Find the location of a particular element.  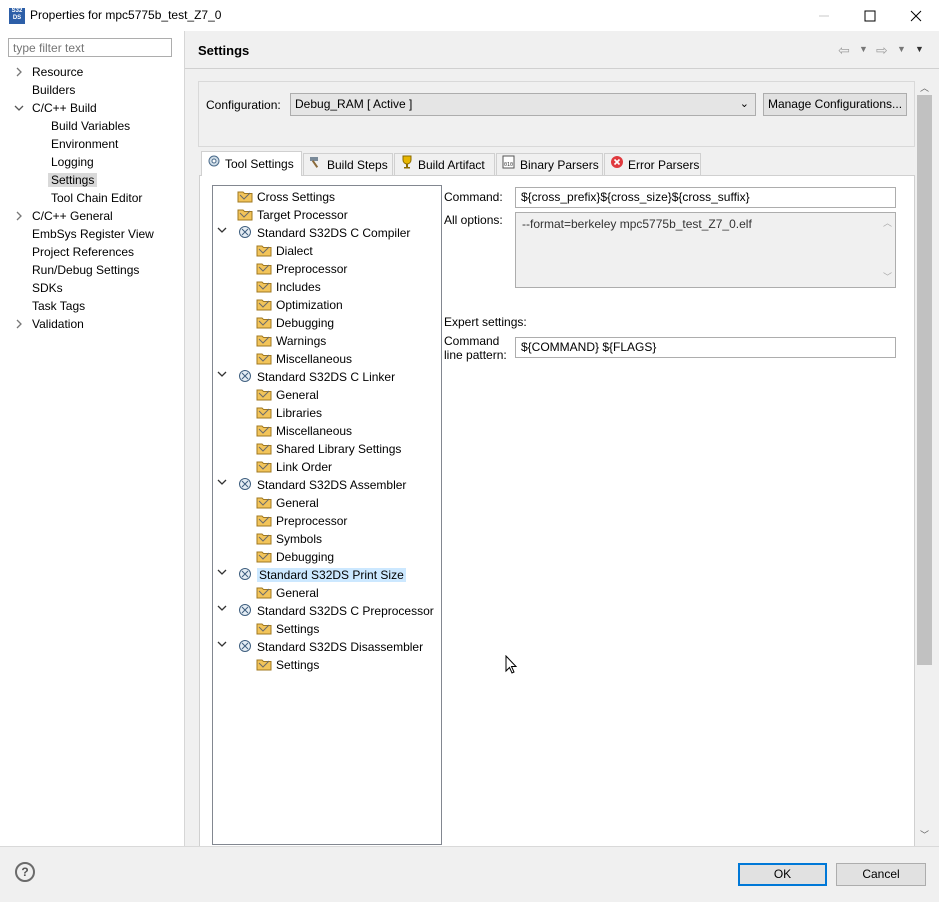

tree-item: Warnings is located at coordinates (291, 341).